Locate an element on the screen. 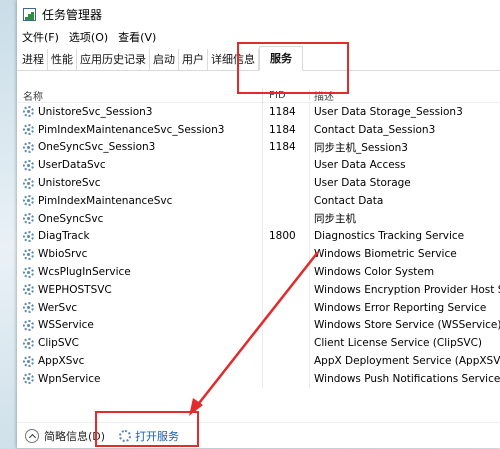 The image size is (500, 449). service-name-cell: PimIndexMaintenanceSvc_Session3 is located at coordinates (140, 129).